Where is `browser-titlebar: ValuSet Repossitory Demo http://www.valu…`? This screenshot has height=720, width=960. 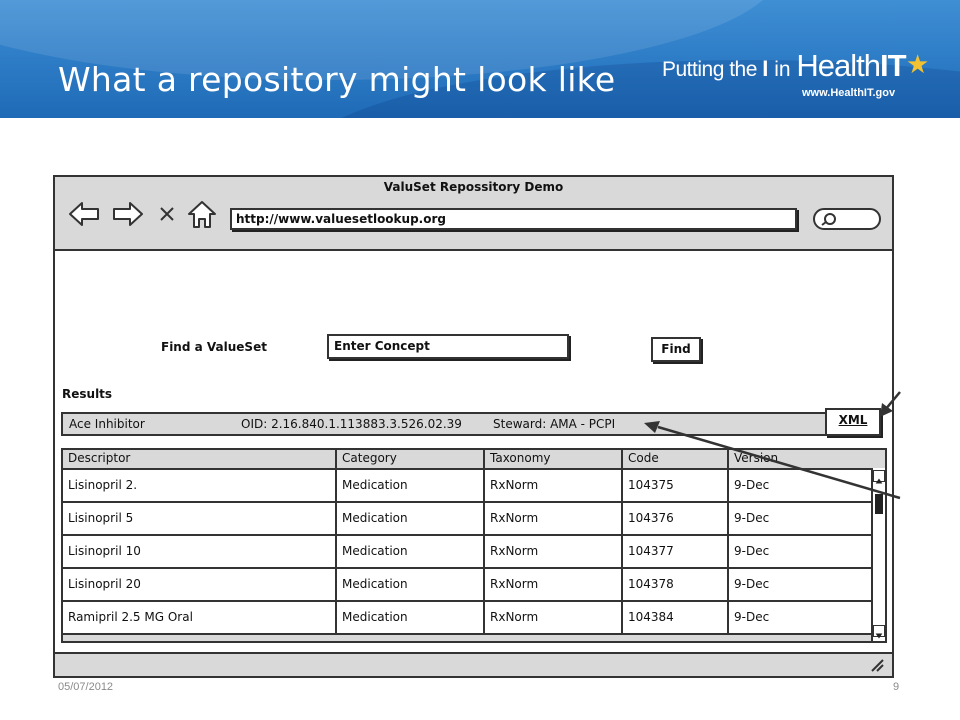
browser-titlebar: ValuSet Repossitory Demo http://www.valu… is located at coordinates (473, 214).